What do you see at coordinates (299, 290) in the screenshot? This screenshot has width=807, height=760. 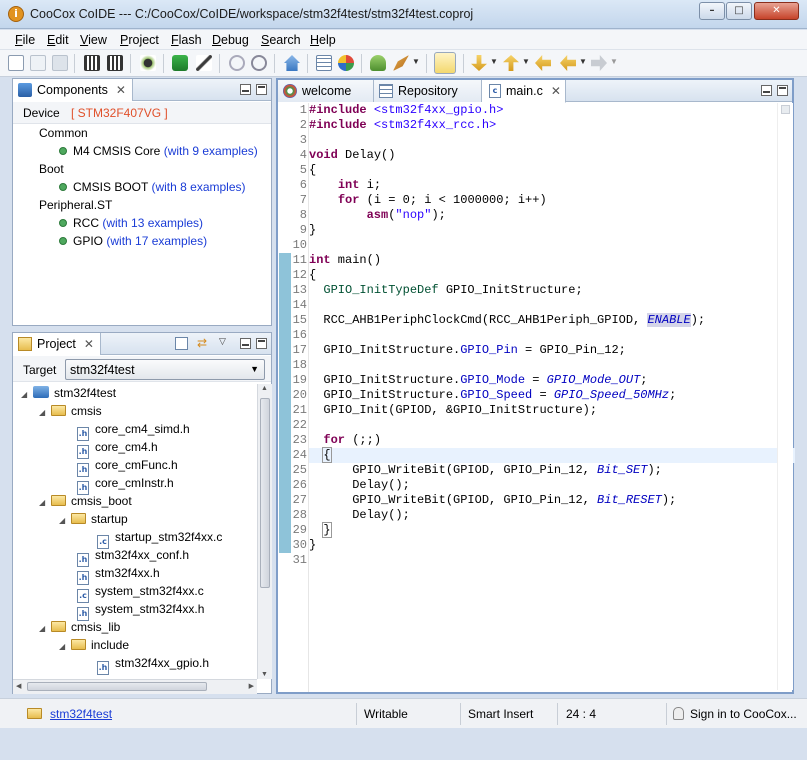 I see `line-number: 13` at bounding box center [299, 290].